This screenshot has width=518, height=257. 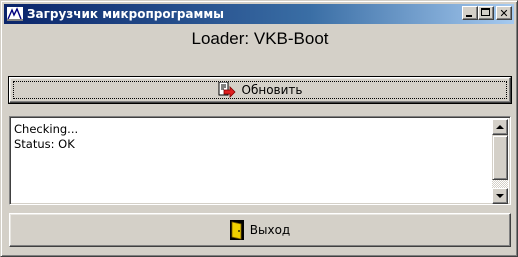 What do you see at coordinates (260, 38) in the screenshot?
I see `loader-label: Loader: VKB-Boot` at bounding box center [260, 38].